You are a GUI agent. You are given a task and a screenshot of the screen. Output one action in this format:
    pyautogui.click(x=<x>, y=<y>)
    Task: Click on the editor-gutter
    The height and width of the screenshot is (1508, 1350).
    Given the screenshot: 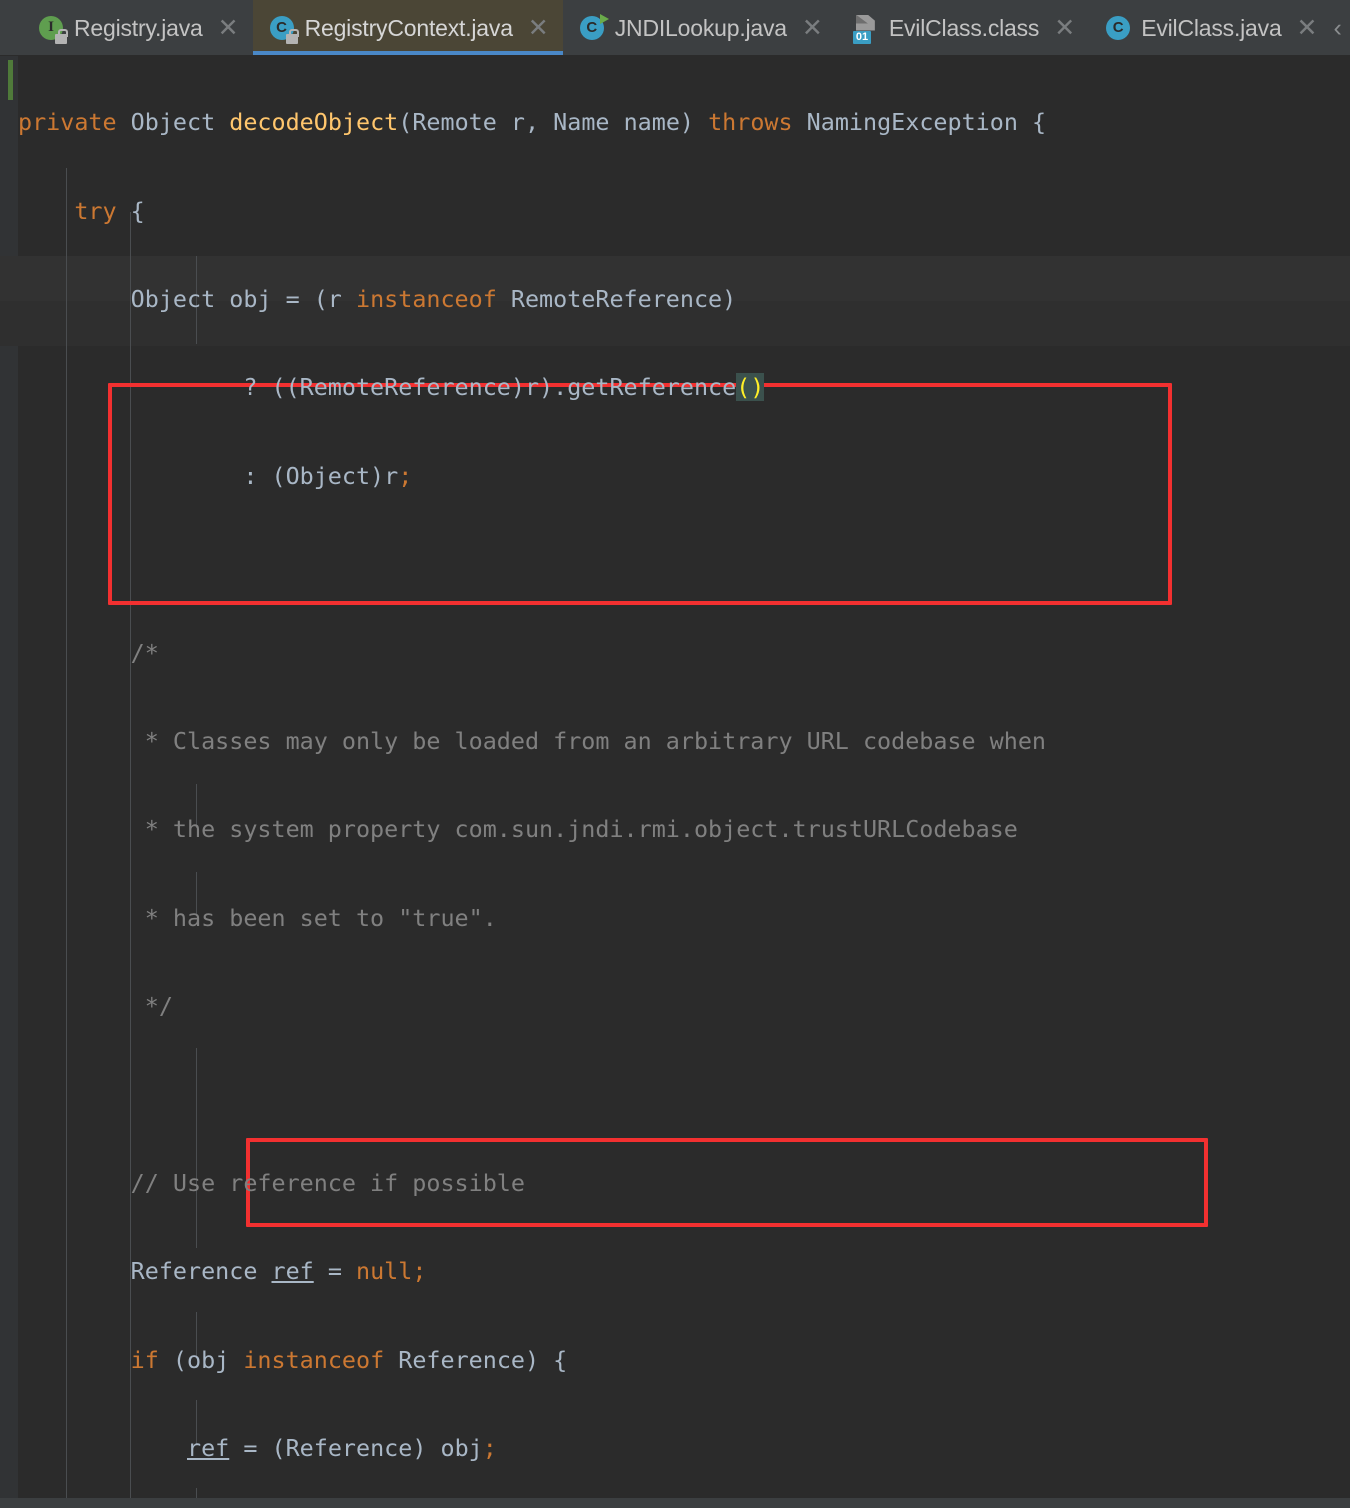 What is the action you would take?
    pyautogui.click(x=9, y=782)
    